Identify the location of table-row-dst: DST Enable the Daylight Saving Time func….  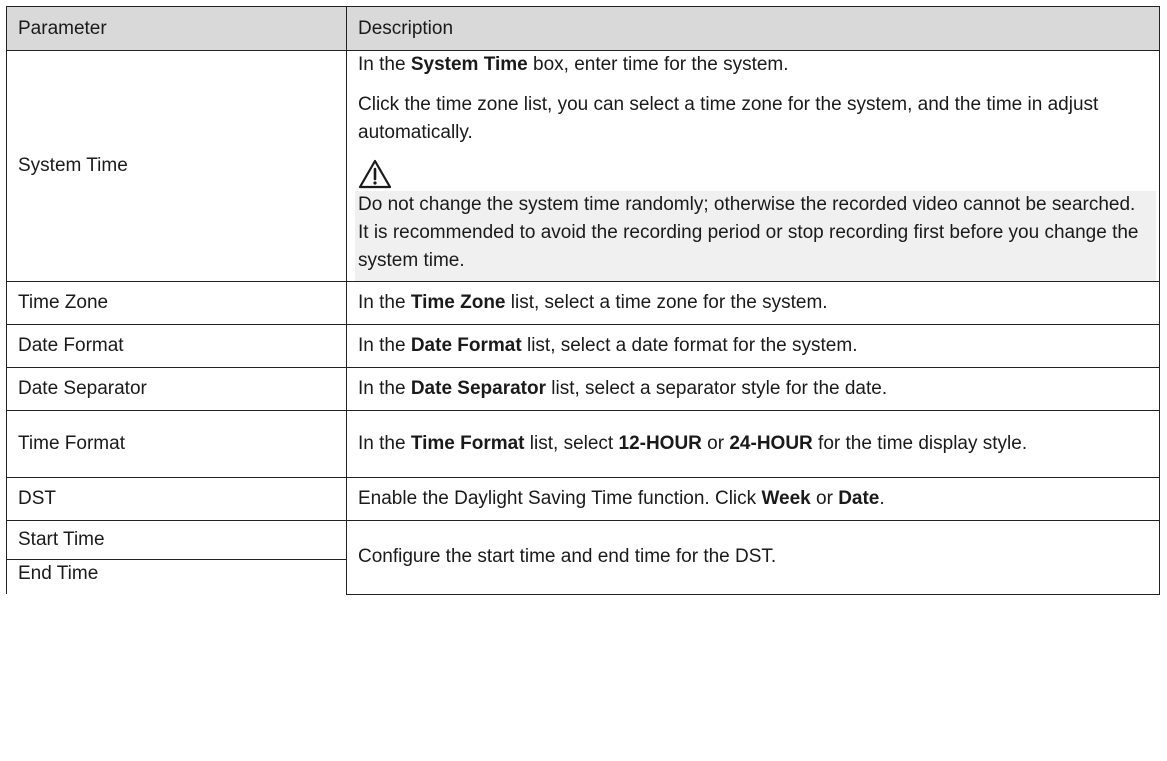
(583, 499).